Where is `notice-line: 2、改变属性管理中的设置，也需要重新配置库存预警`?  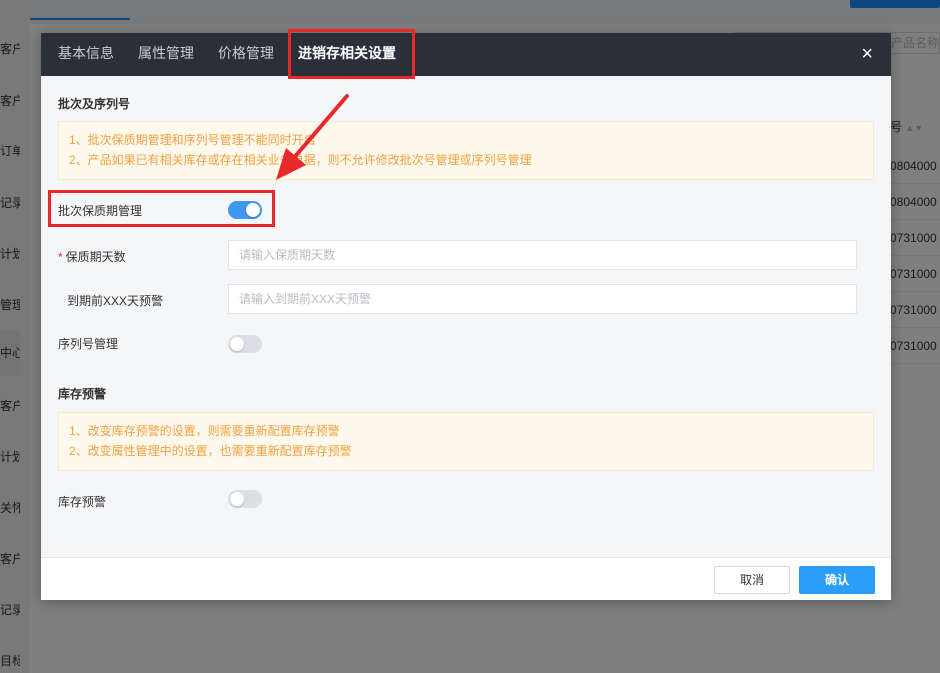 notice-line: 2、改变属性管理中的设置，也需要重新配置库存预警 is located at coordinates (210, 451).